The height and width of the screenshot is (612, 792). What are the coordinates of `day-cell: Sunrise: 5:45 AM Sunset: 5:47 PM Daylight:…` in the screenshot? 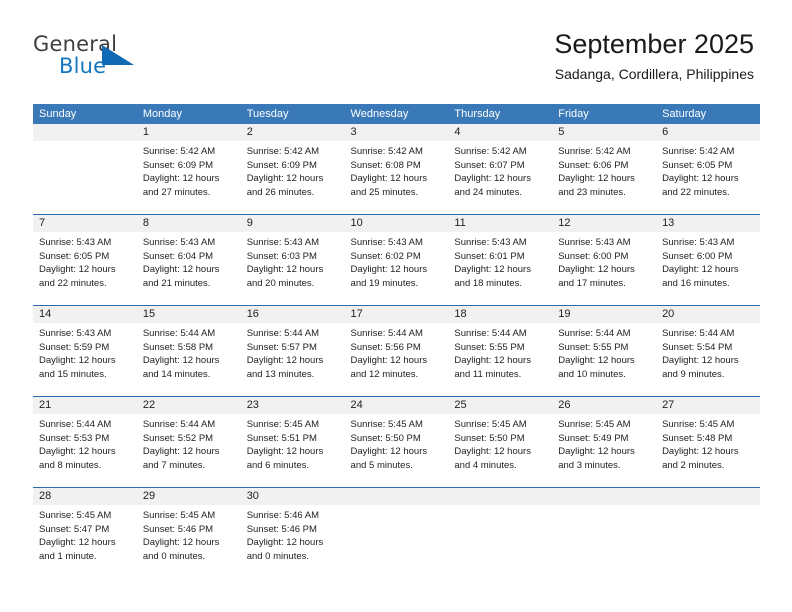 It's located at (85, 541).